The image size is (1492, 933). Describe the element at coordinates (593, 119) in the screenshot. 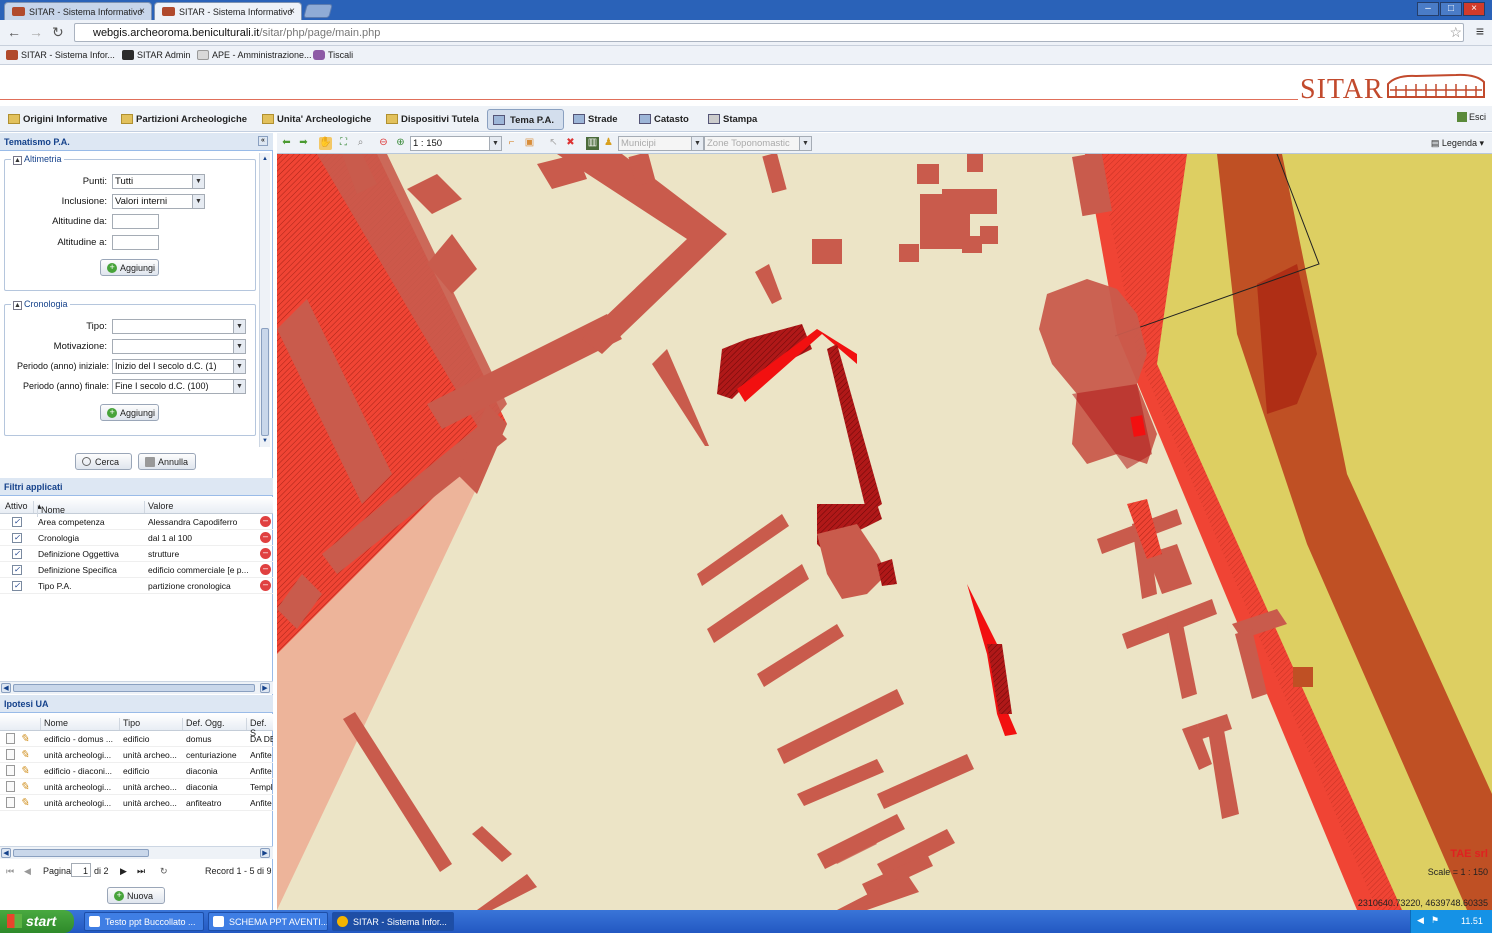

I see `menu-strade: Strade` at that location.